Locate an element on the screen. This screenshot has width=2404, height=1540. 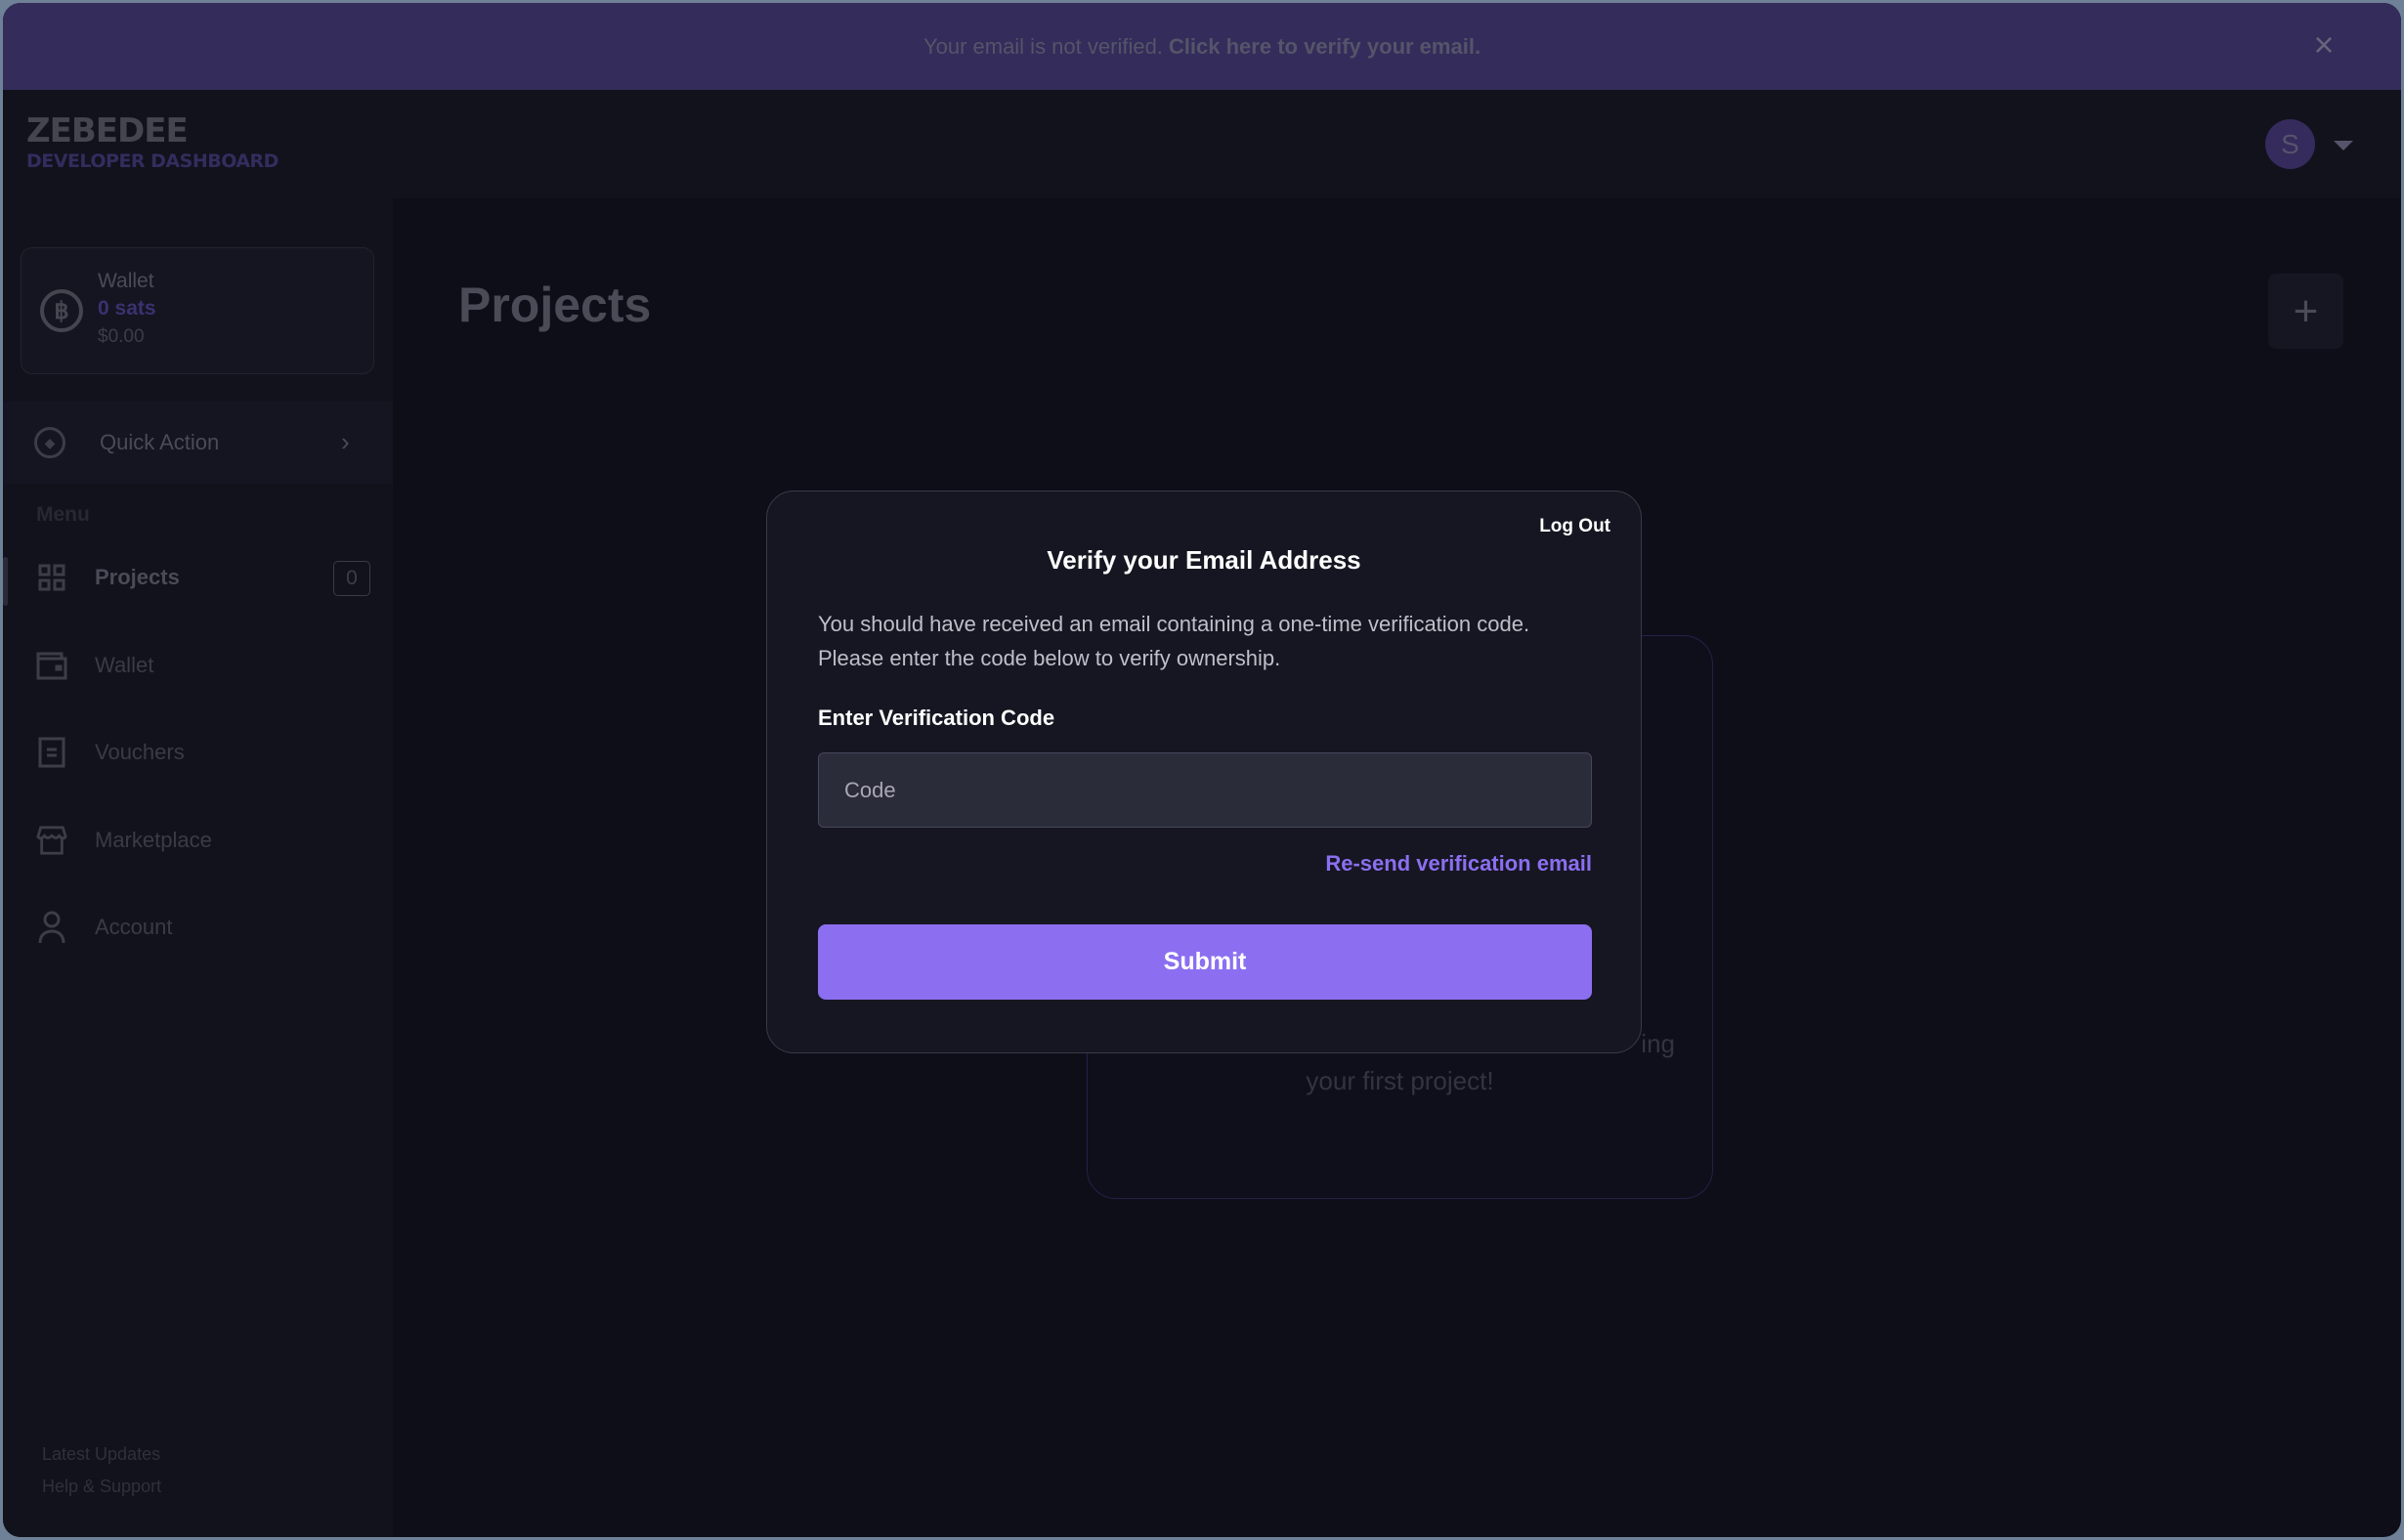
modal-title: Verify your Email Address is located at coordinates (1204, 560).